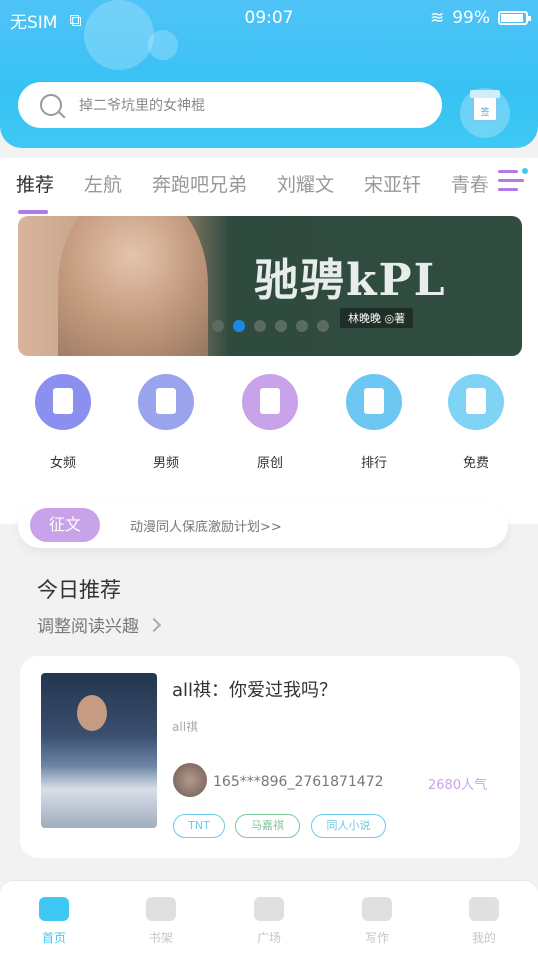 The width and height of the screenshot is (538, 959). Describe the element at coordinates (51, 105) in the screenshot. I see `search-icon` at that location.